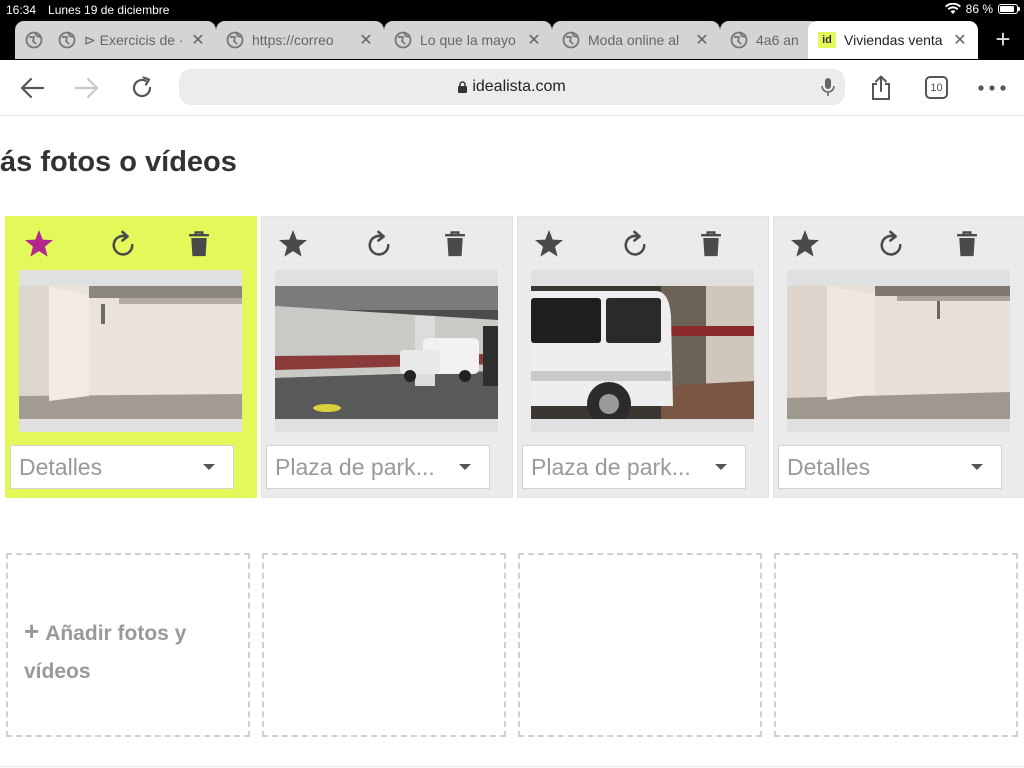  What do you see at coordinates (512, 766) in the screenshot?
I see `divider` at bounding box center [512, 766].